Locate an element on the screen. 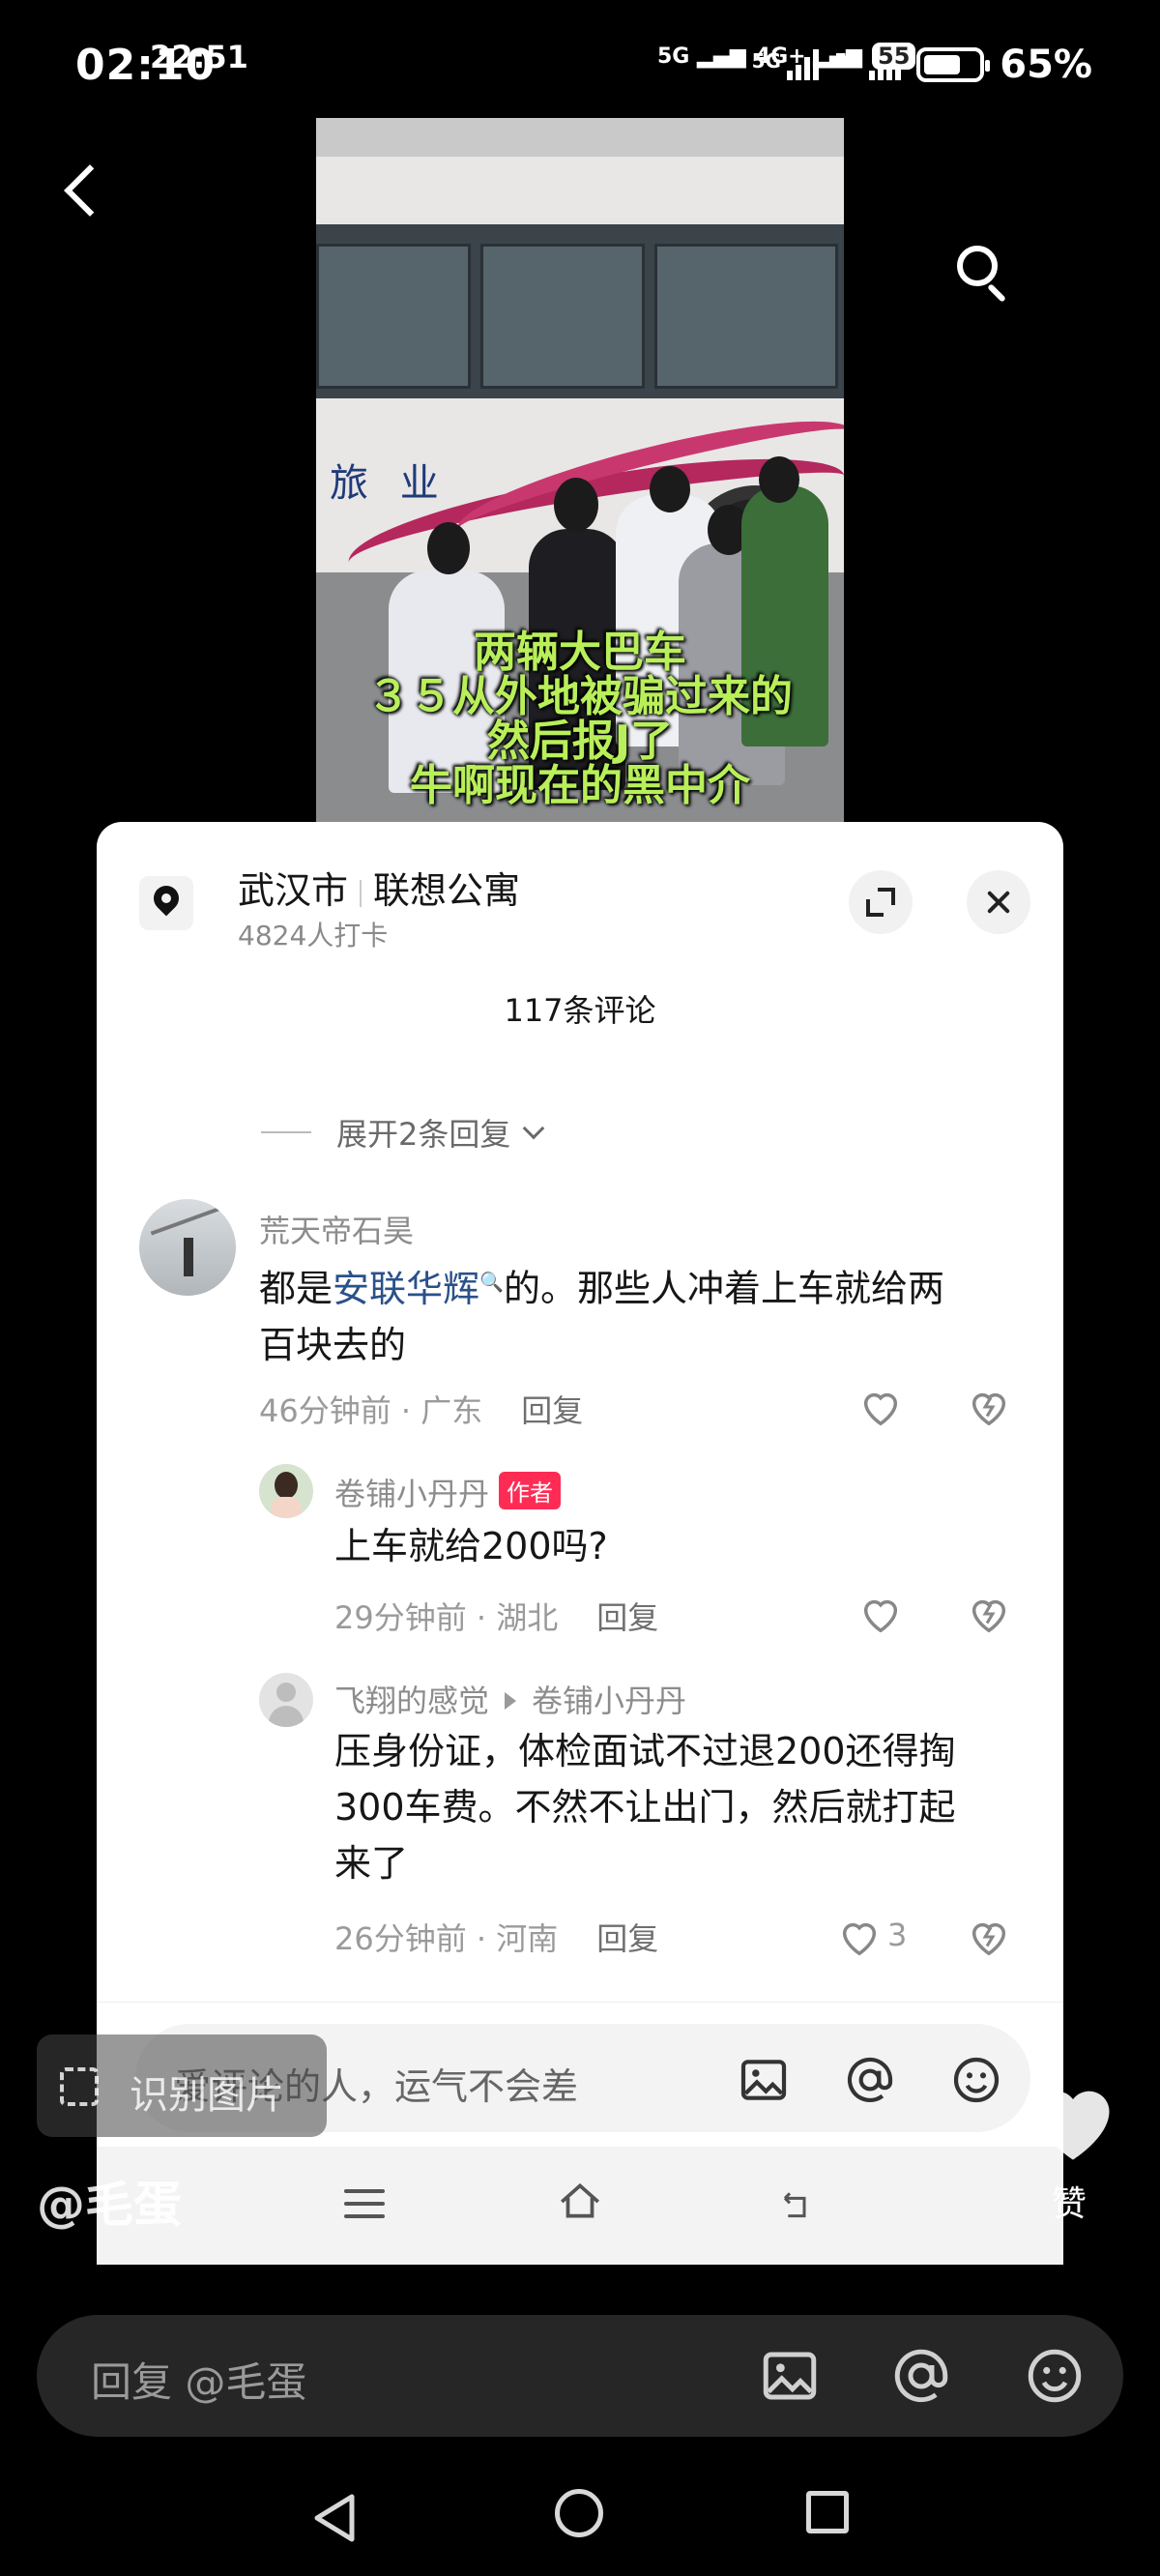  scan-icon is located at coordinates (80, 2086).